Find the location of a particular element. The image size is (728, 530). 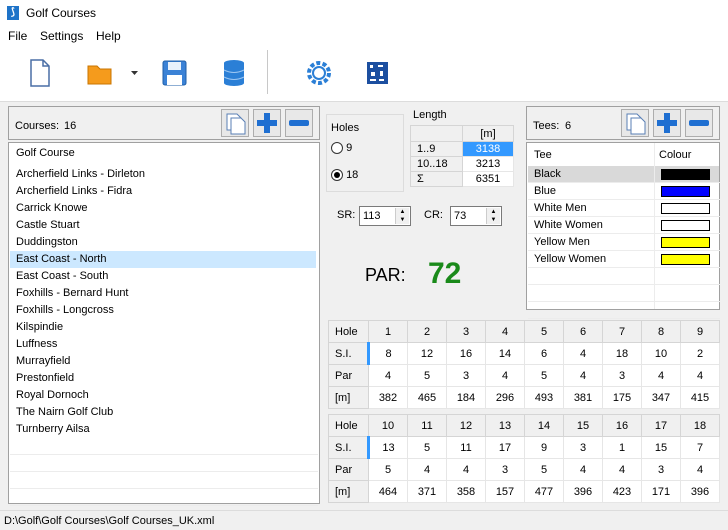

hole-si-cell: 3 is located at coordinates (583, 447).